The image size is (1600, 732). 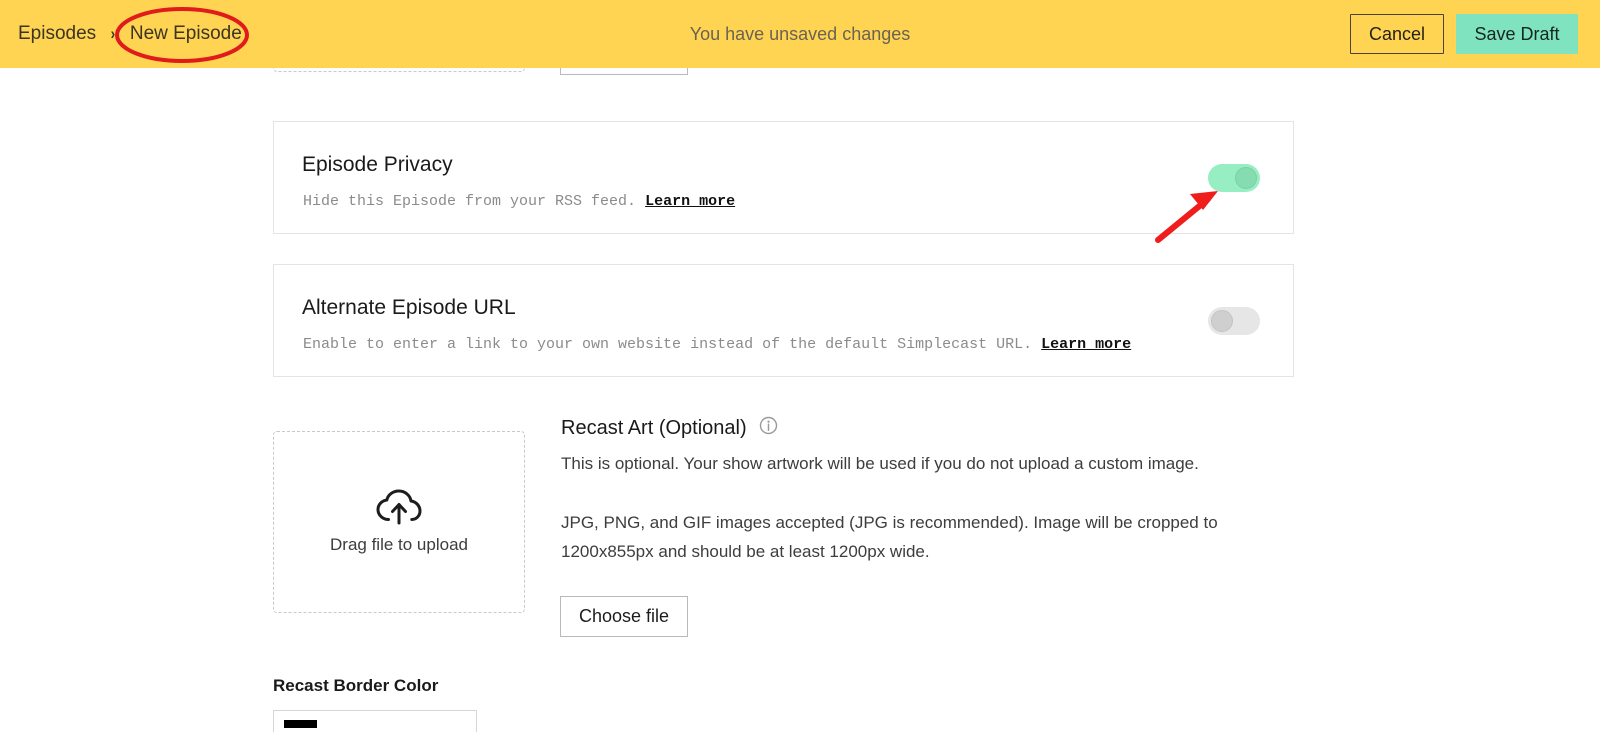 What do you see at coordinates (690, 201) in the screenshot?
I see `episode-privacy-learn-more-link: Learn more` at bounding box center [690, 201].